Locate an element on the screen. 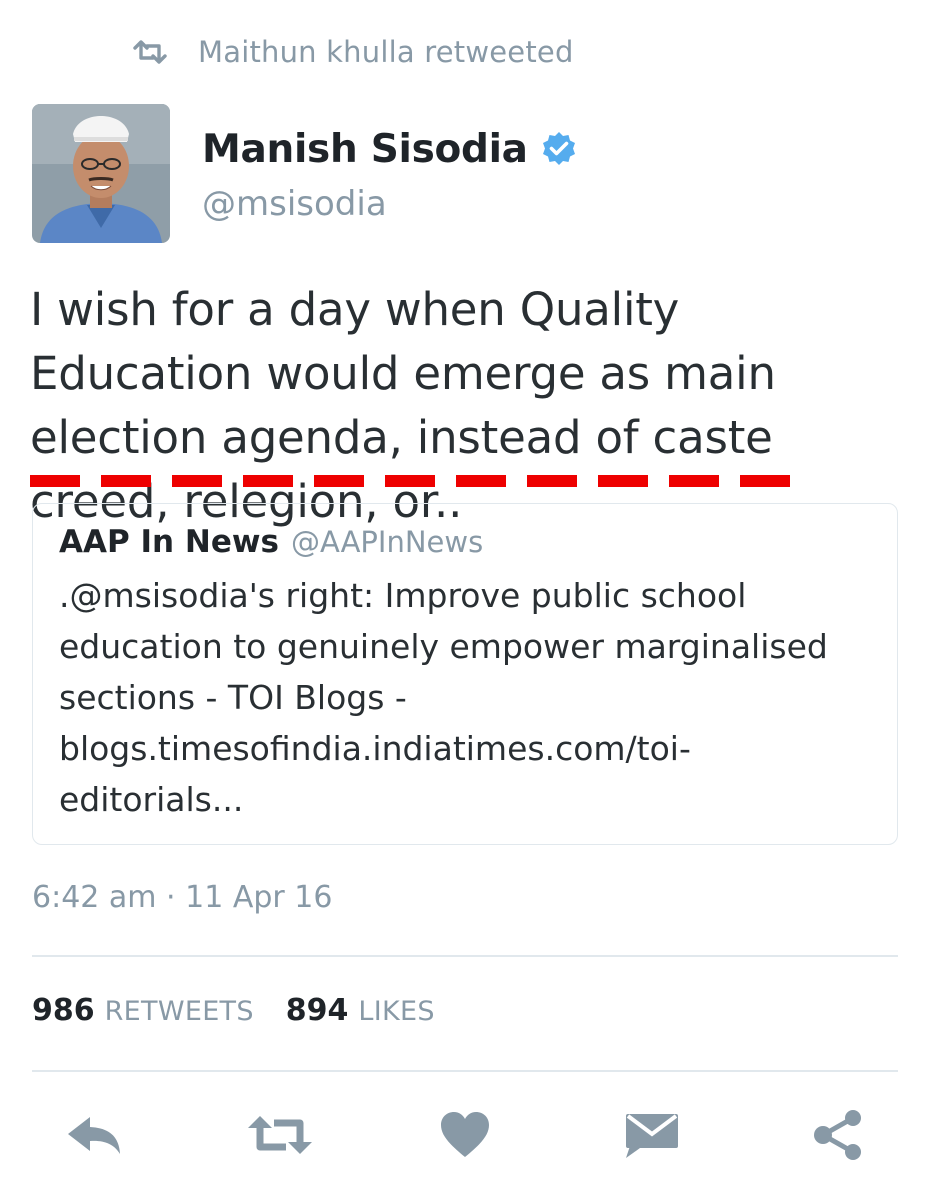 This screenshot has height=1200, width=930. reply-button is located at coordinates (94, 1135).